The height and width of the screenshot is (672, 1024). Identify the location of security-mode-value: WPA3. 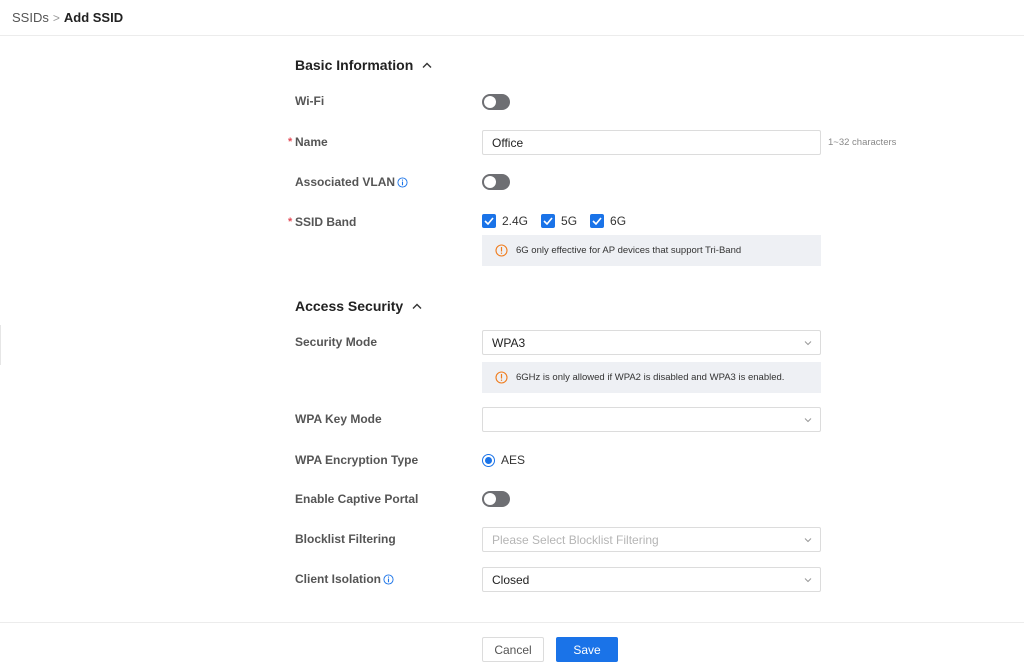
(509, 342).